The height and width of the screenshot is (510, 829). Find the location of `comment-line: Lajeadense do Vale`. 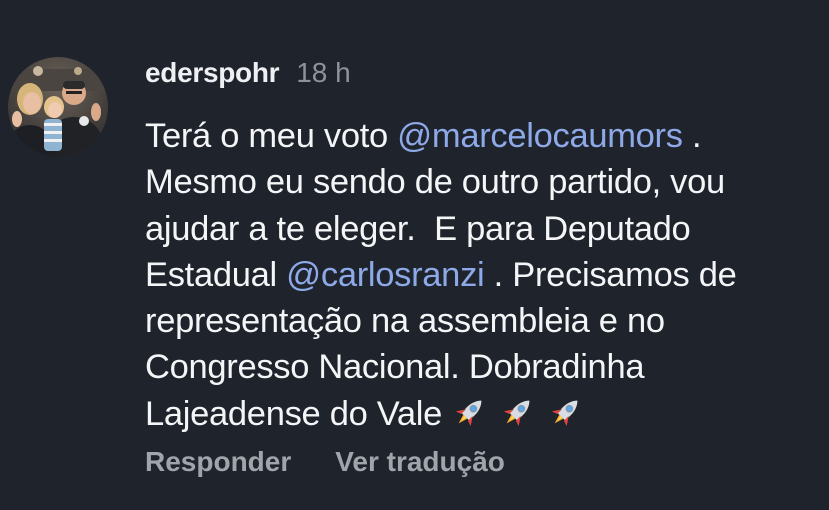

comment-line: Lajeadense do Vale is located at coordinates (485, 414).